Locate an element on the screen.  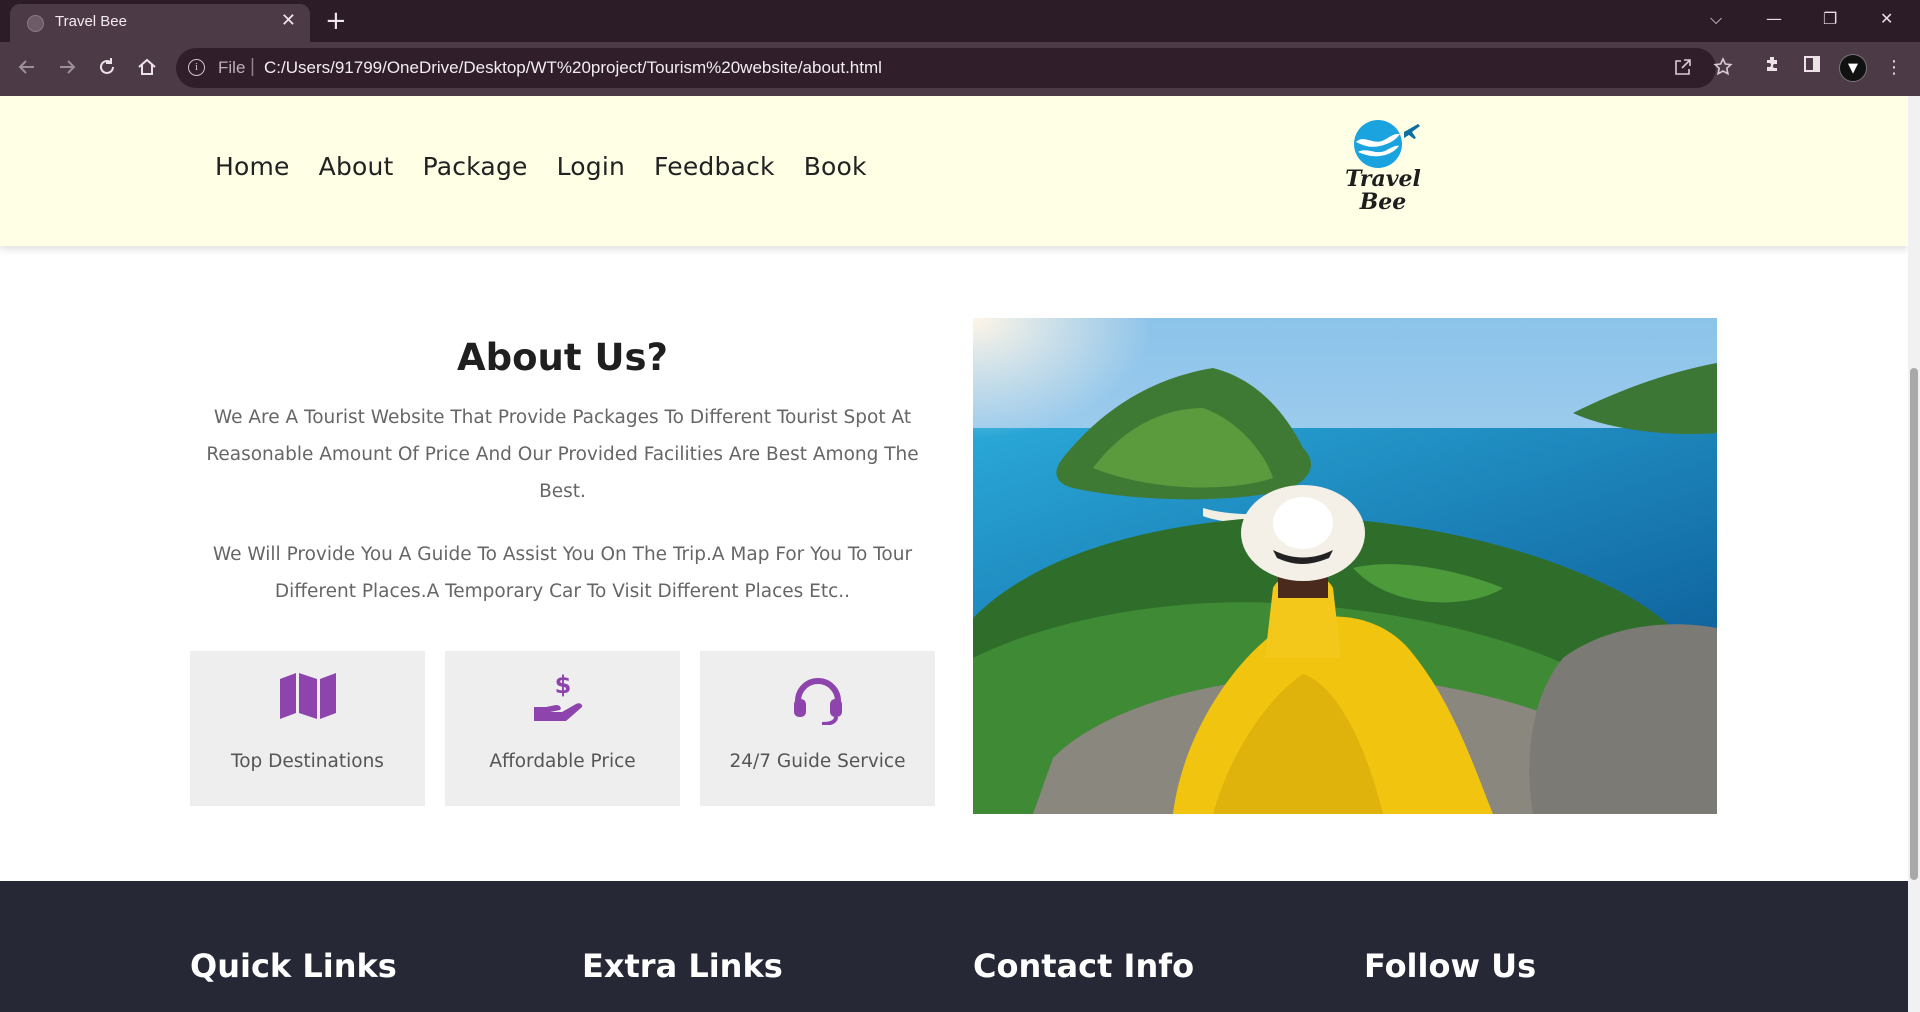
address-scheme-label: File is located at coordinates (232, 67).